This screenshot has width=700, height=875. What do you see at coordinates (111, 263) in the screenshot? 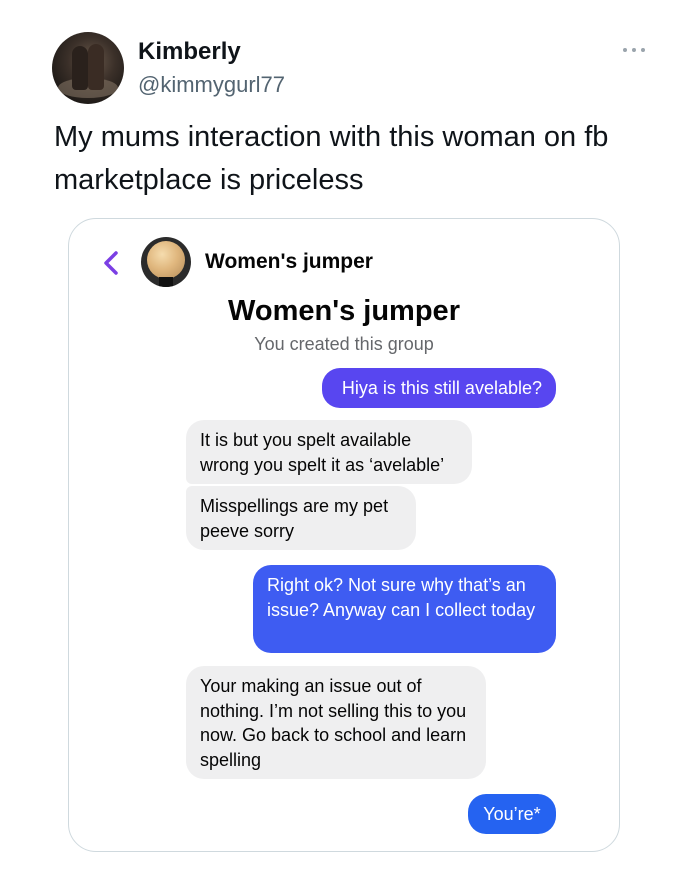
I see `chevron-left-icon` at bounding box center [111, 263].